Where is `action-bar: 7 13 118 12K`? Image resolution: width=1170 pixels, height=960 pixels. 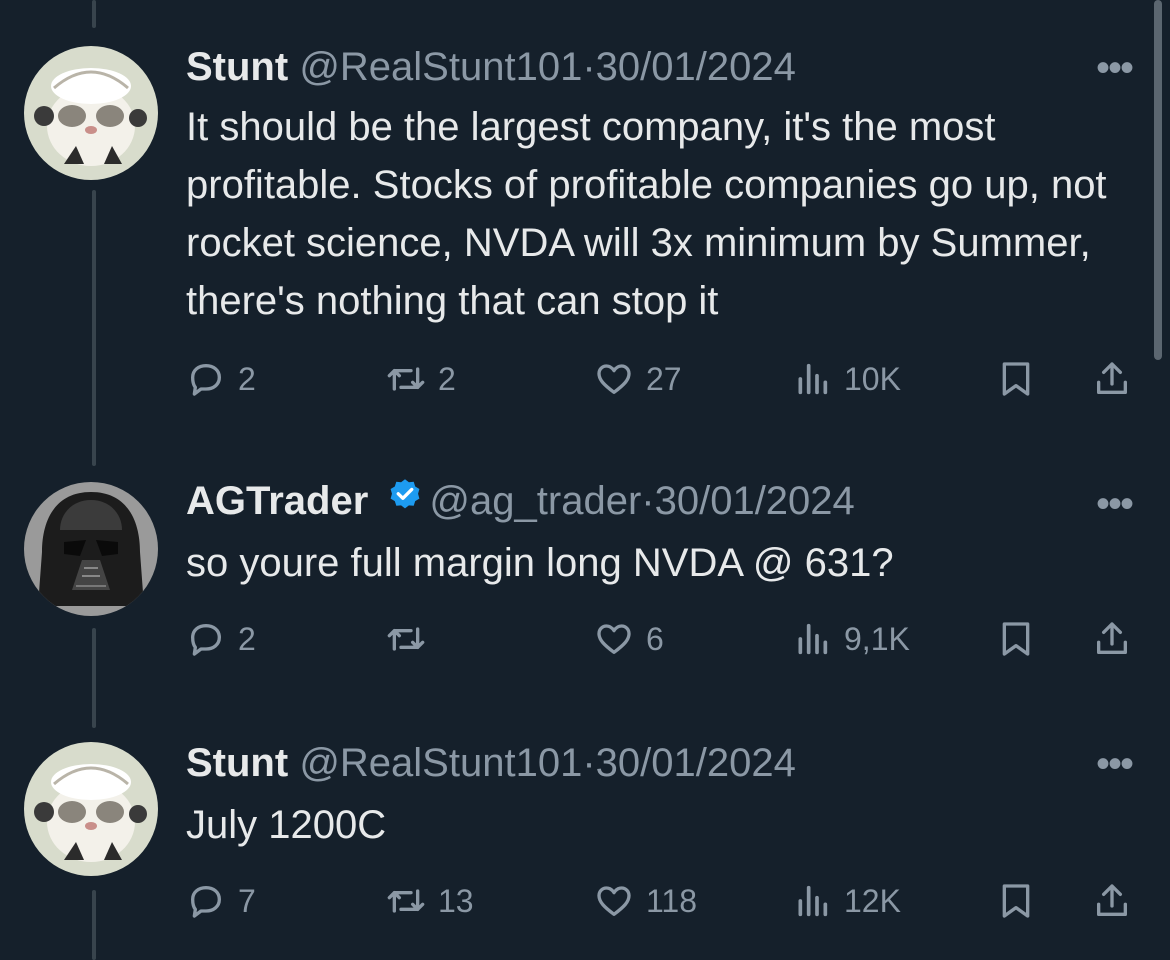
action-bar: 7 13 118 12K is located at coordinates (666, 901).